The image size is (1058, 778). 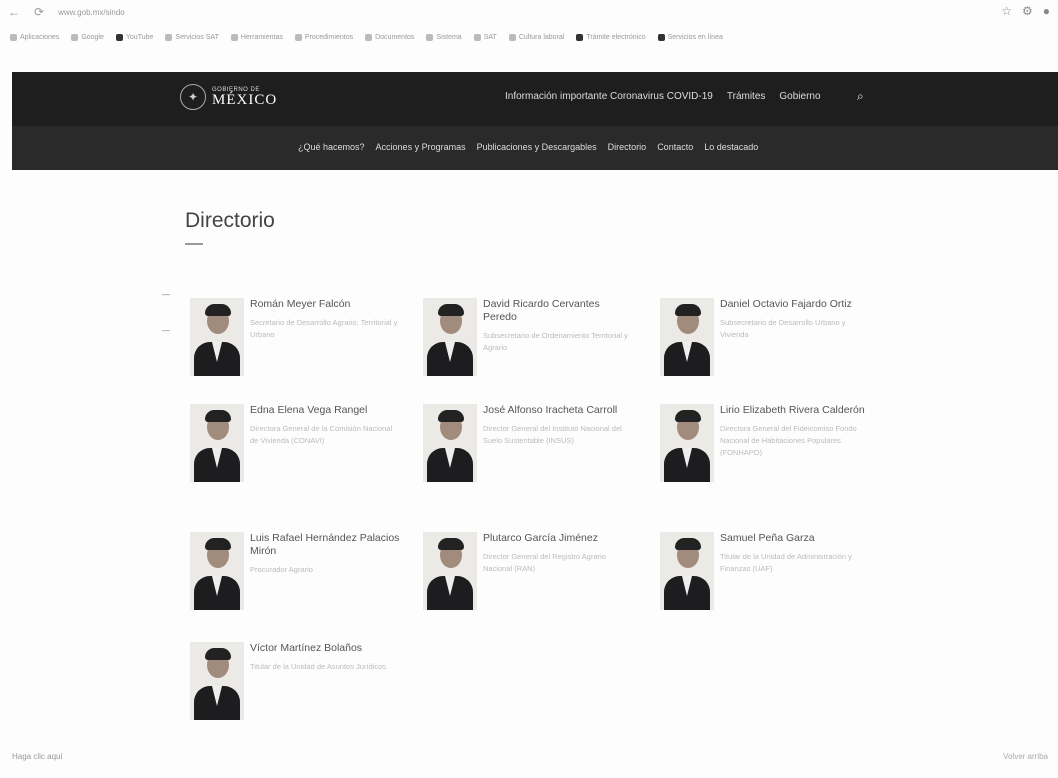 What do you see at coordinates (616, 37) in the screenshot?
I see `bookmark-label: Trámite electrónico` at bounding box center [616, 37].